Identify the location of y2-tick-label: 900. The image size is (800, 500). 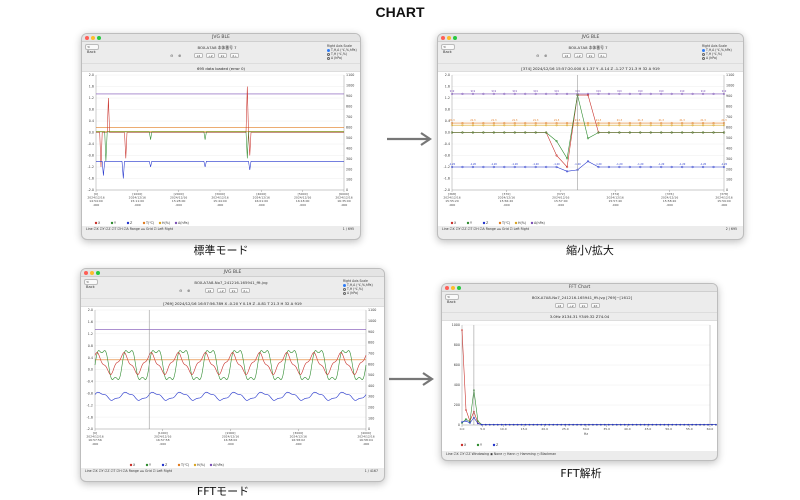
(729, 96).